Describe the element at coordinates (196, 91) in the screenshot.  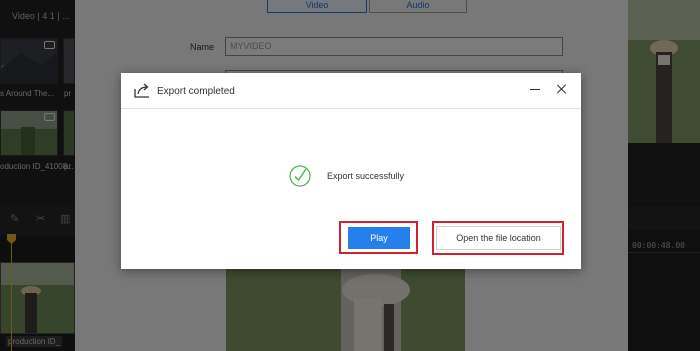
I see `dialog-title: Export completed` at that location.